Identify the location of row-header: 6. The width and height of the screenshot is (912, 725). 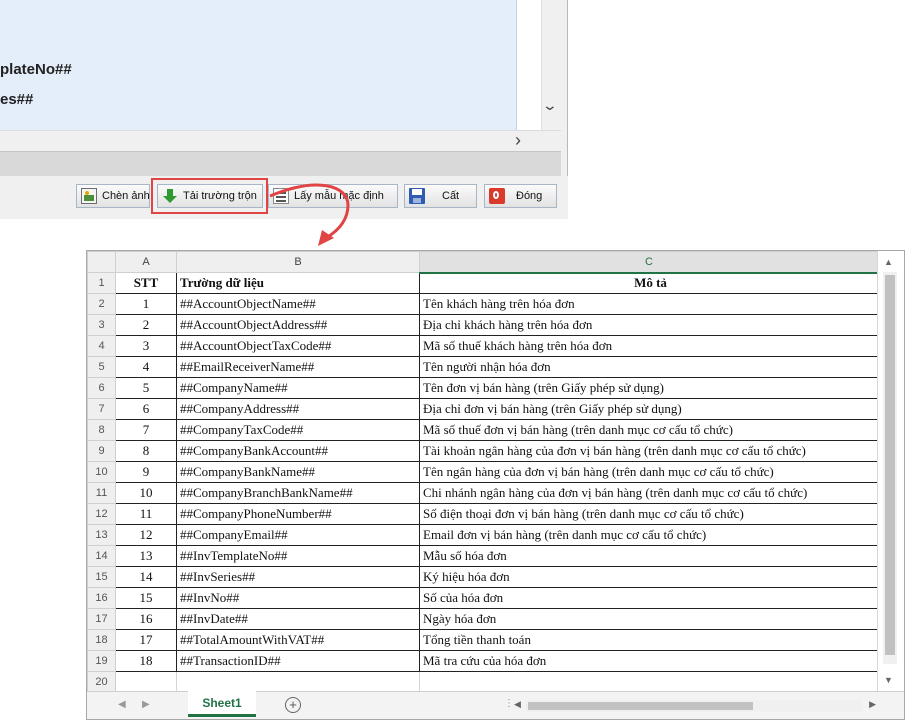
(101, 388).